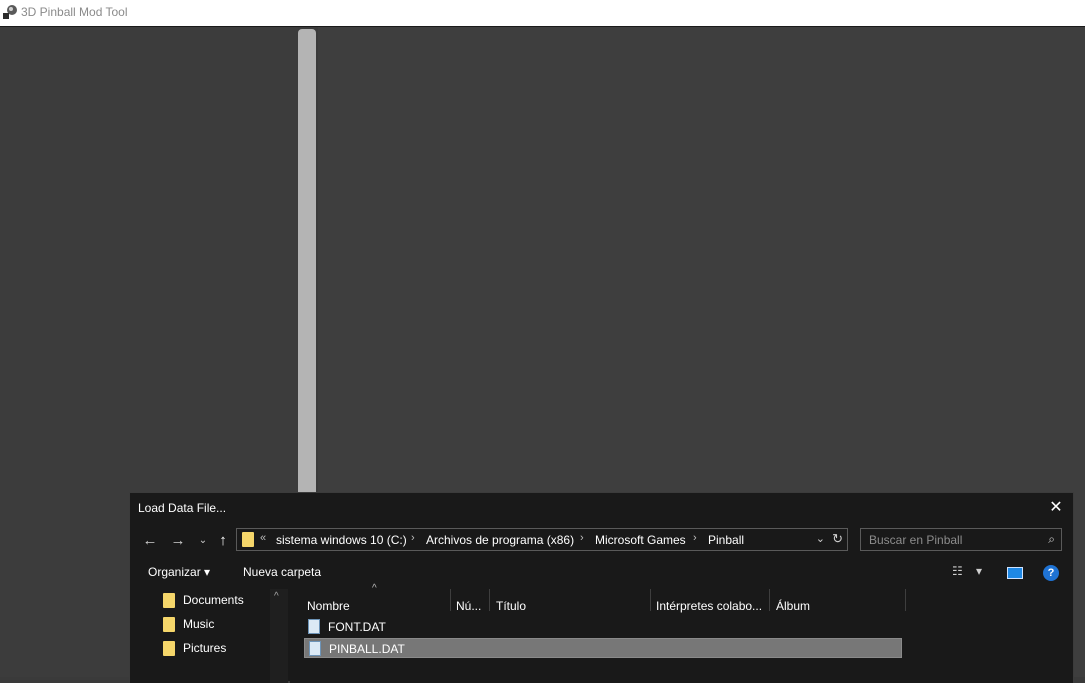 The width and height of the screenshot is (1085, 683). I want to click on file-row-selected: PINBALL.DAT, so click(603, 648).